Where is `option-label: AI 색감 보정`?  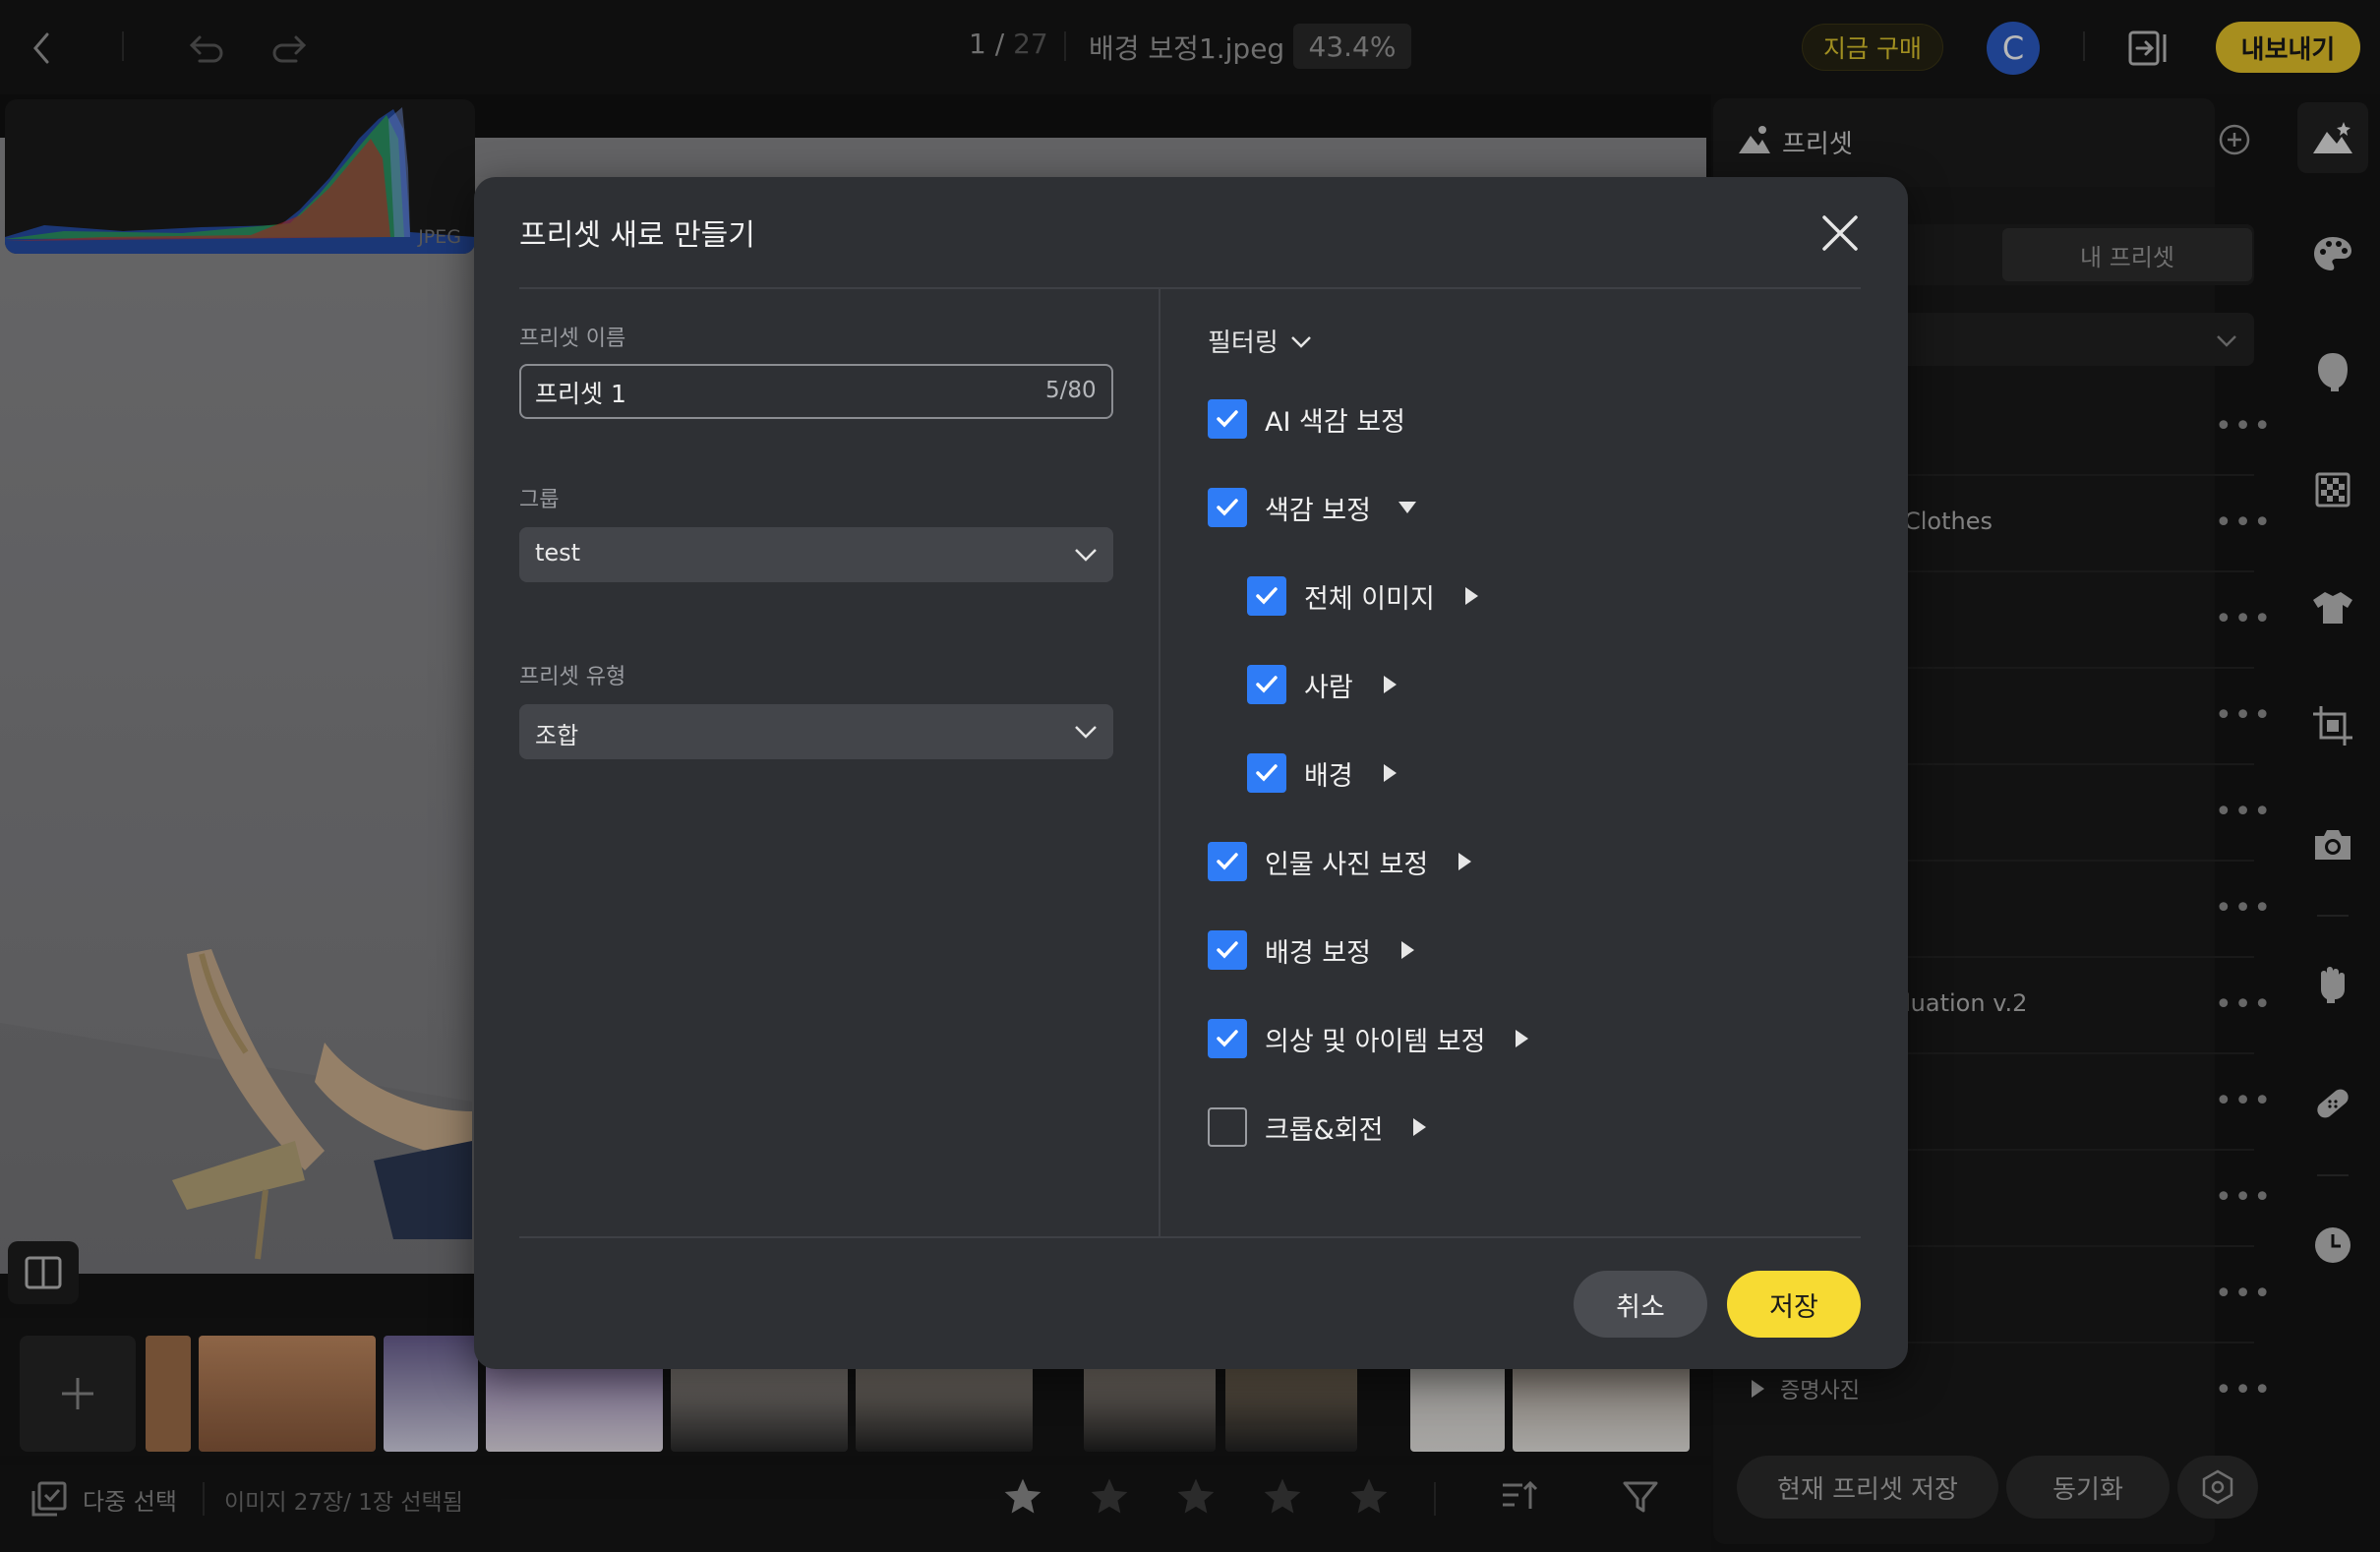
option-label: AI 색감 보정 is located at coordinates (1335, 422).